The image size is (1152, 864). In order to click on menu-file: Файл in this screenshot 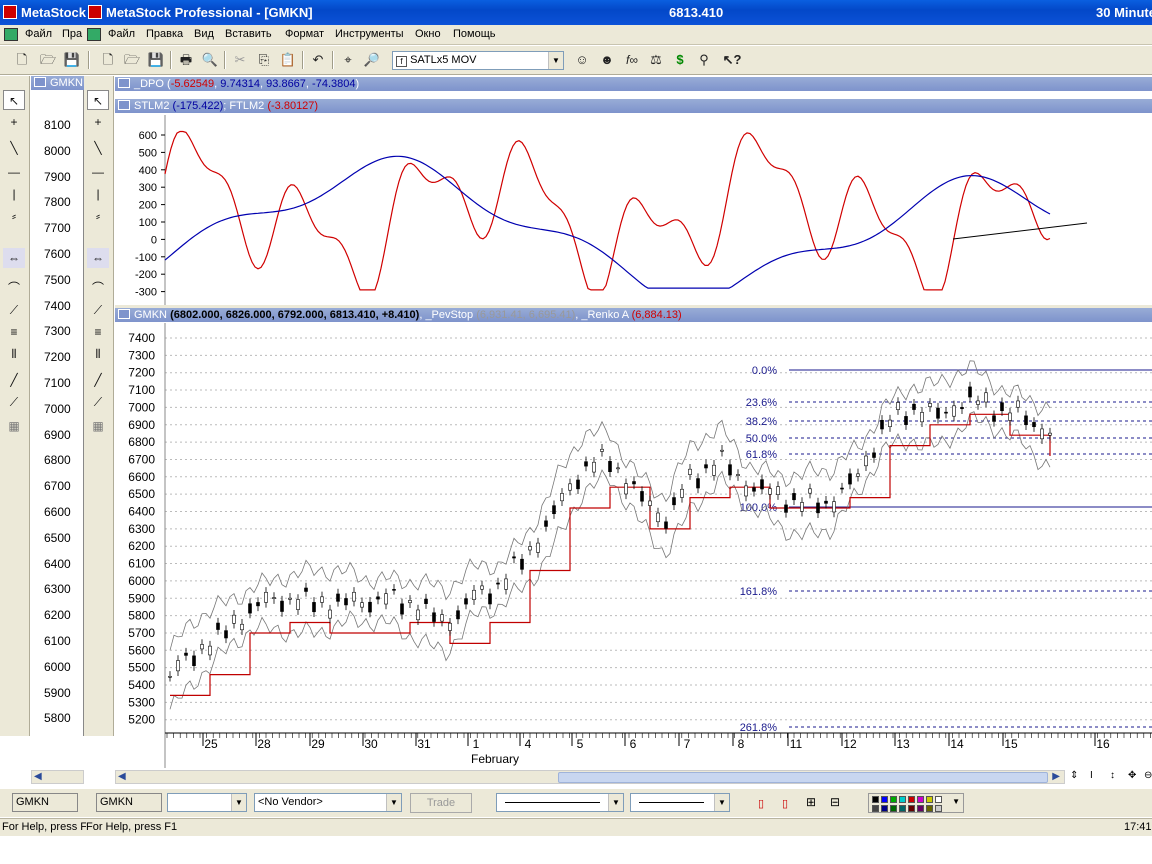, I will do `click(121, 34)`.